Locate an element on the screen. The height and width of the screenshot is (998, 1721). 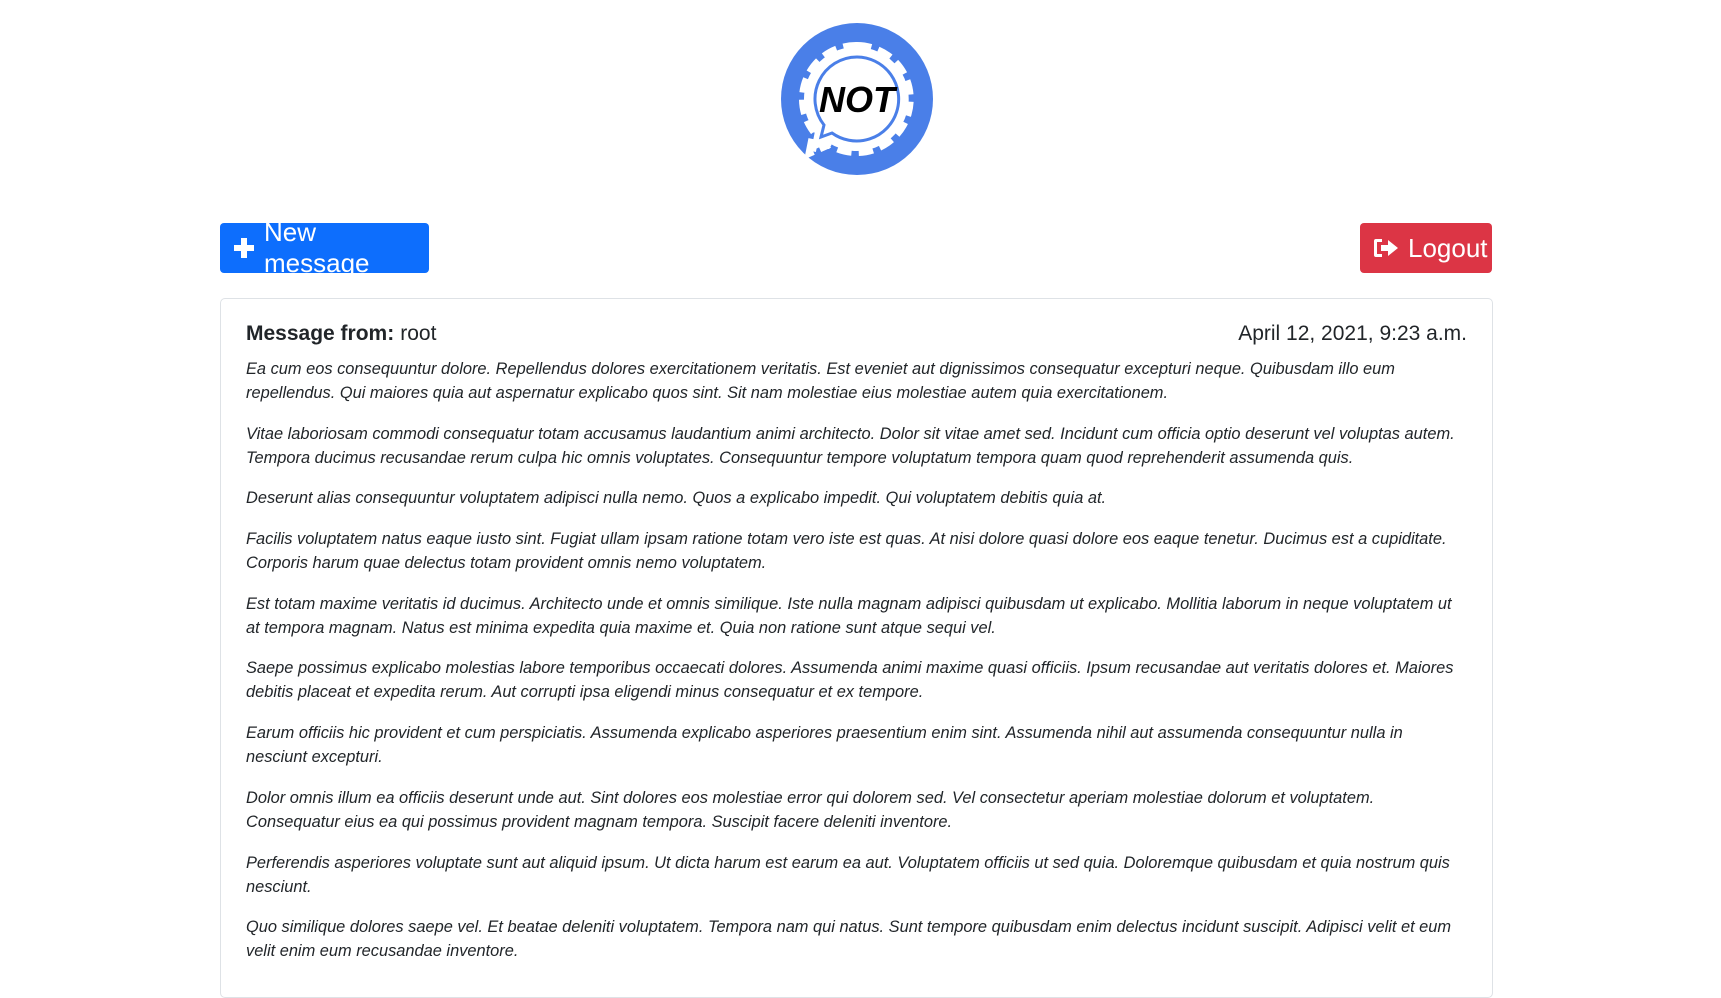
app-logo: NOT is located at coordinates (857, 99).